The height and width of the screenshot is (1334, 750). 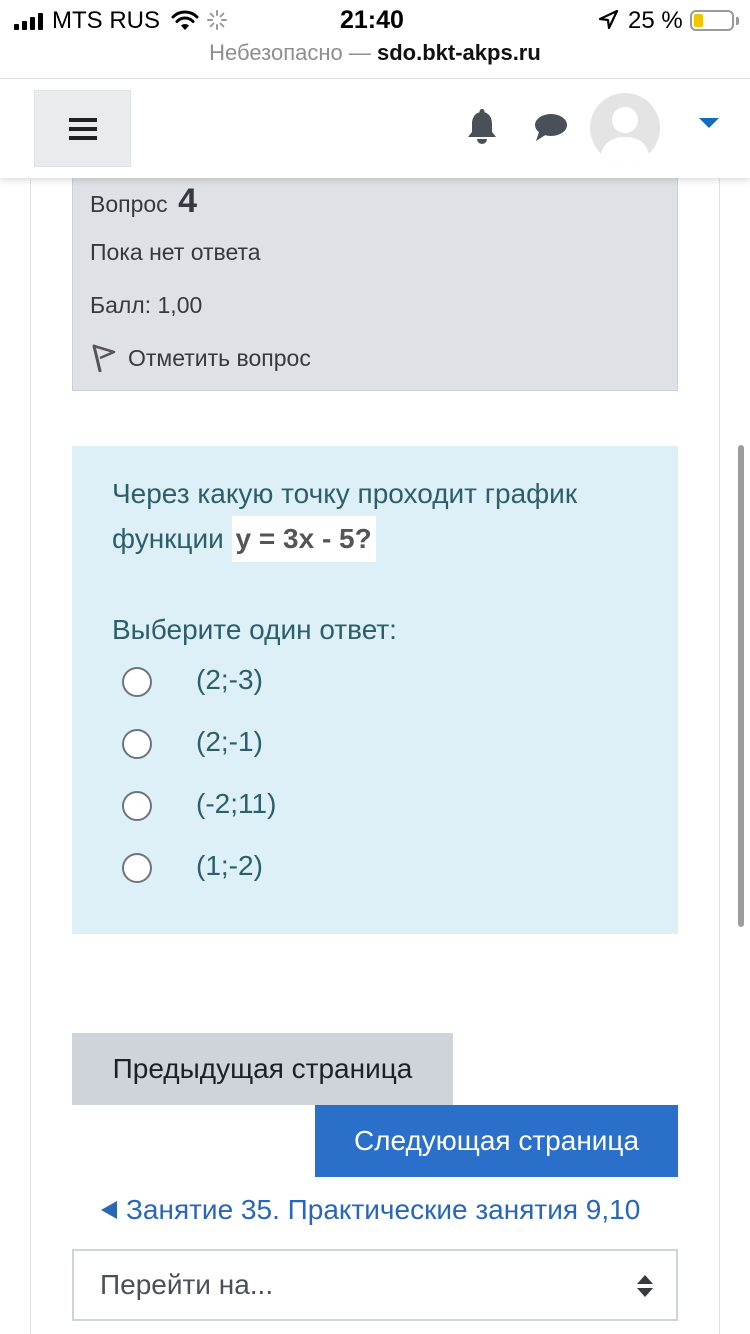 I want to click on chat-icon, so click(x=551, y=128).